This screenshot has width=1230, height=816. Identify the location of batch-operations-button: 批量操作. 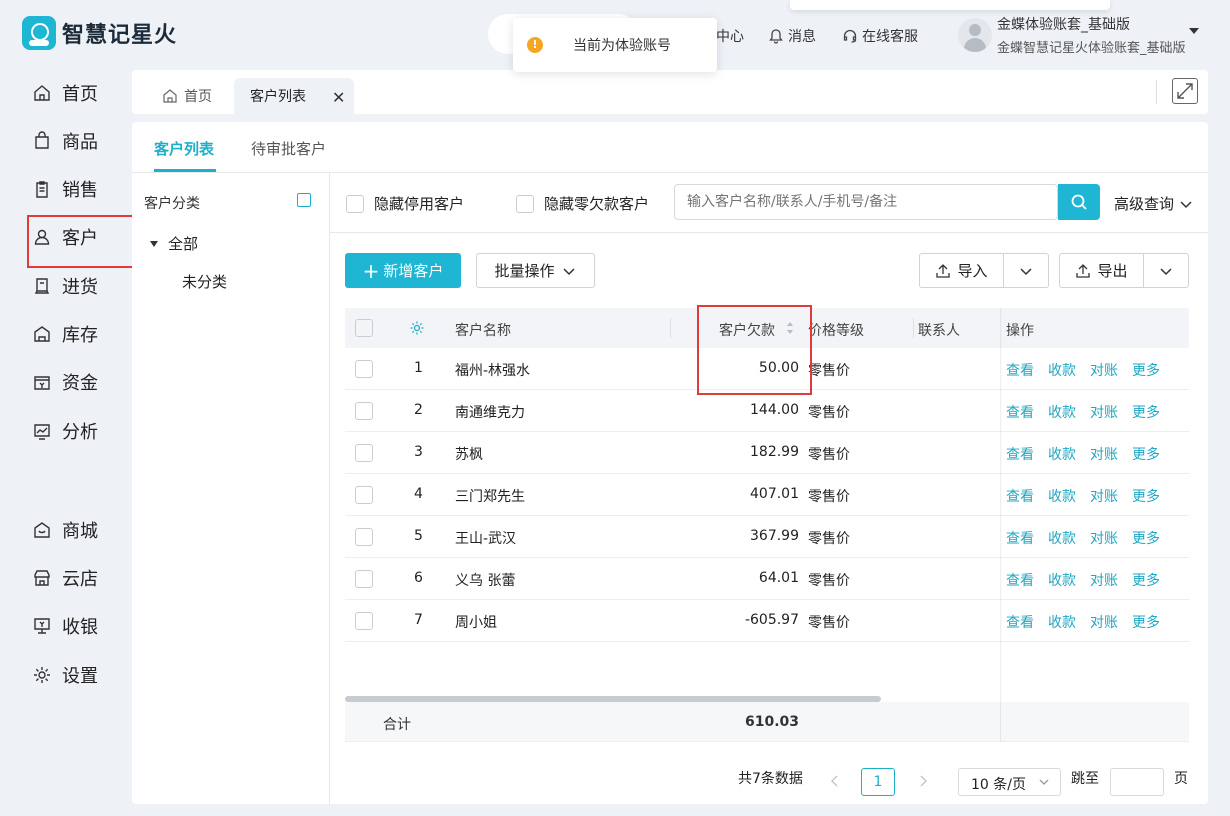
(535, 270).